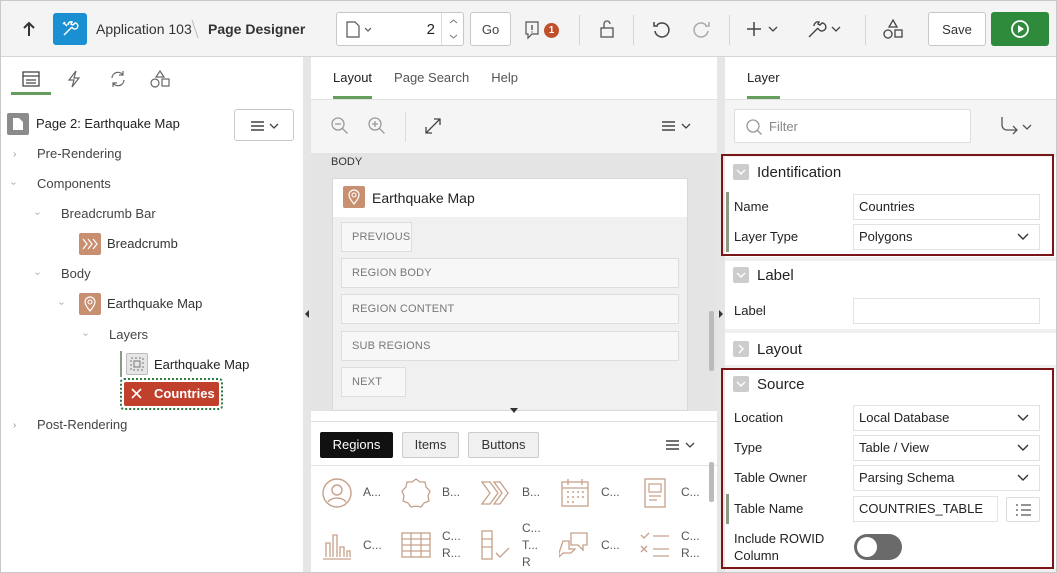  What do you see at coordinates (1017, 126) in the screenshot?
I see `go-to-group-icon` at bounding box center [1017, 126].